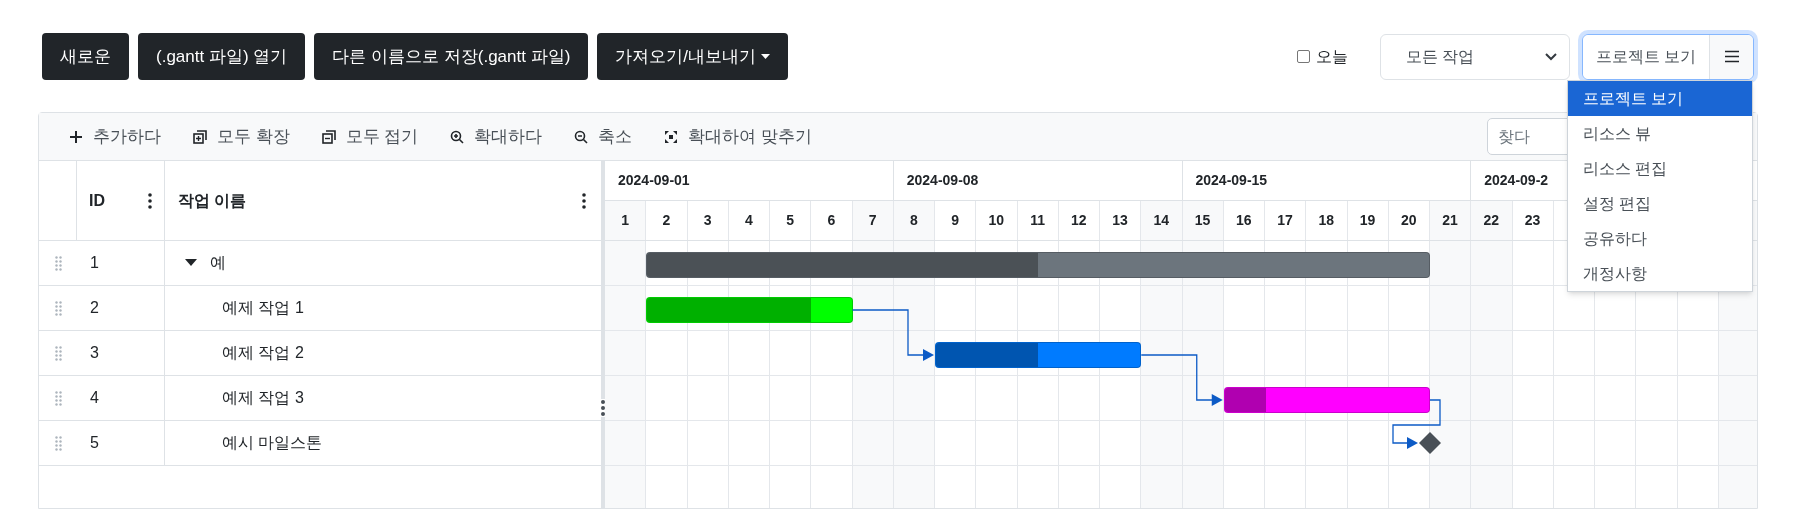 The image size is (1796, 509). I want to click on menu-icon, so click(1731, 56).